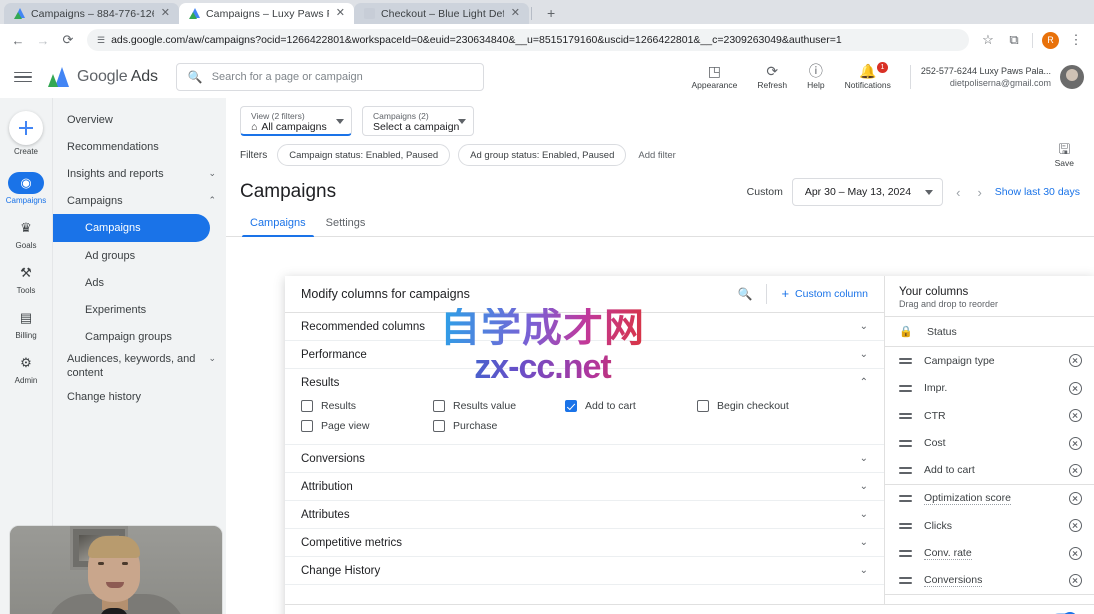 Image resolution: width=1094 pixels, height=614 pixels. Describe the element at coordinates (989, 499) in the screenshot. I see `column-row-optimization-score: Optimization score` at that location.